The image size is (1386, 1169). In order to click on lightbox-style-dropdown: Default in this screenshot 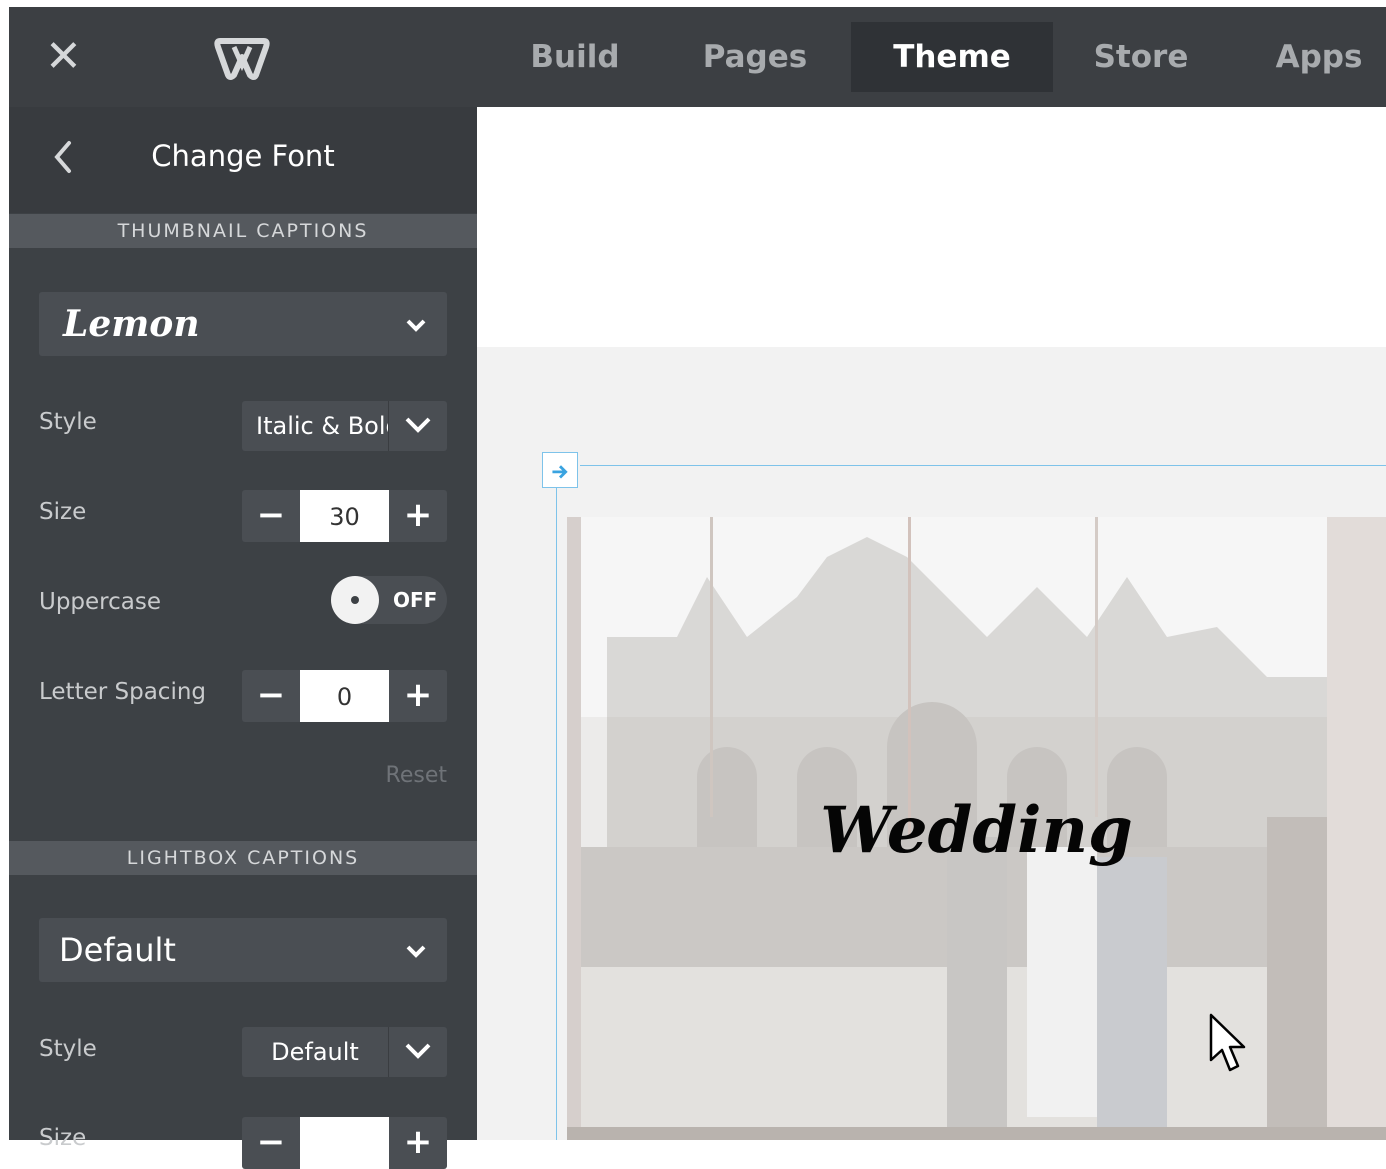, I will do `click(344, 1052)`.